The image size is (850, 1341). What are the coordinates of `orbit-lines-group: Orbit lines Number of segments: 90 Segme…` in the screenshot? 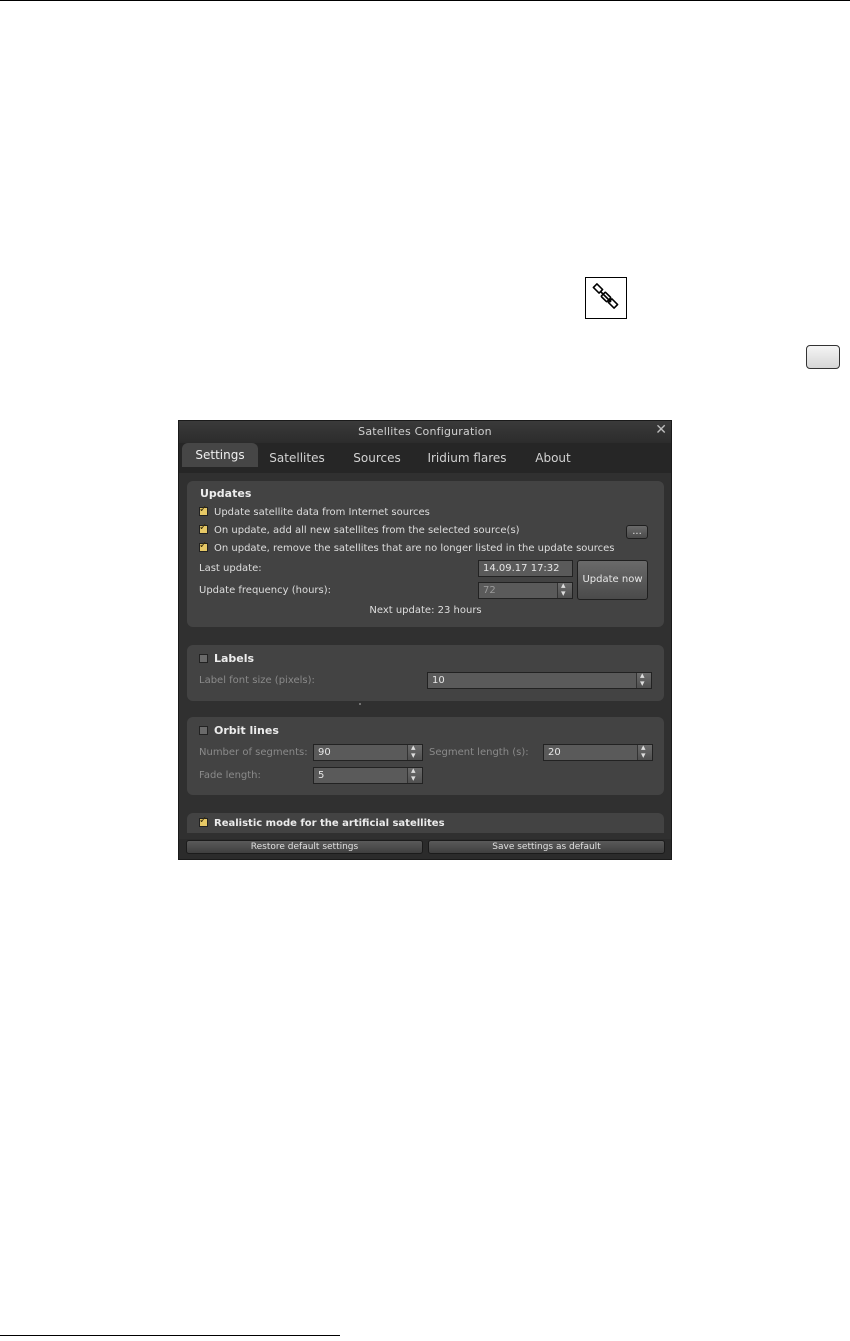 It's located at (425, 756).